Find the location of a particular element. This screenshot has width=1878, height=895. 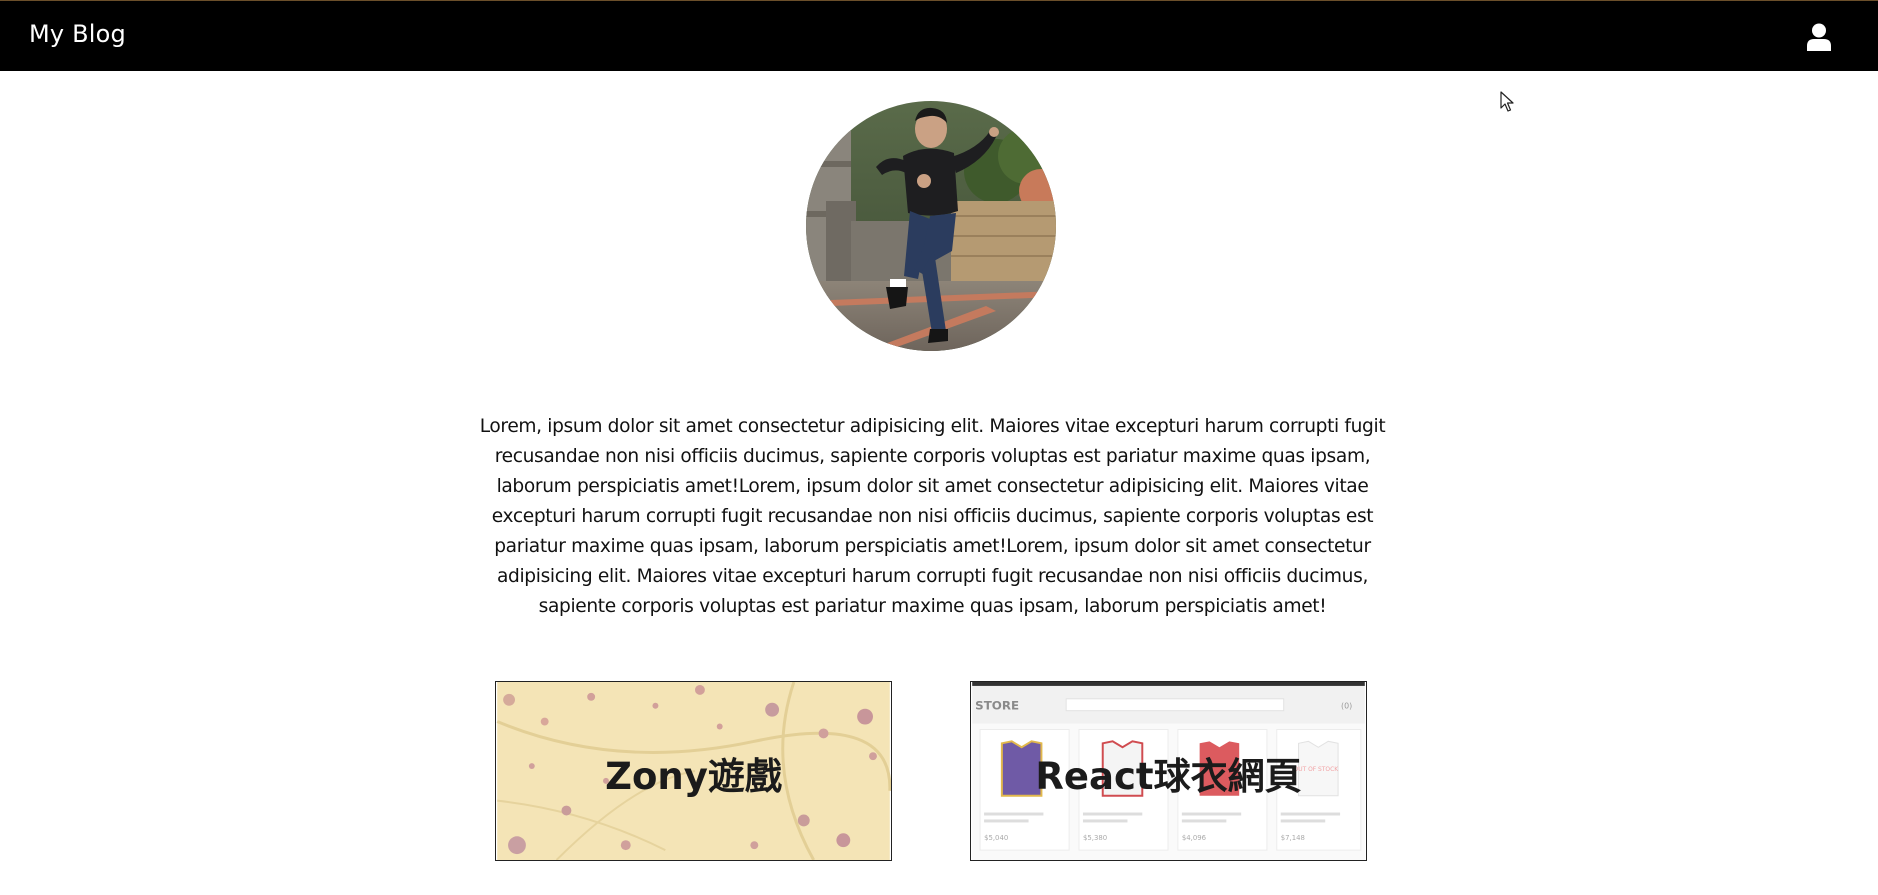

avatar is located at coordinates (931, 226).